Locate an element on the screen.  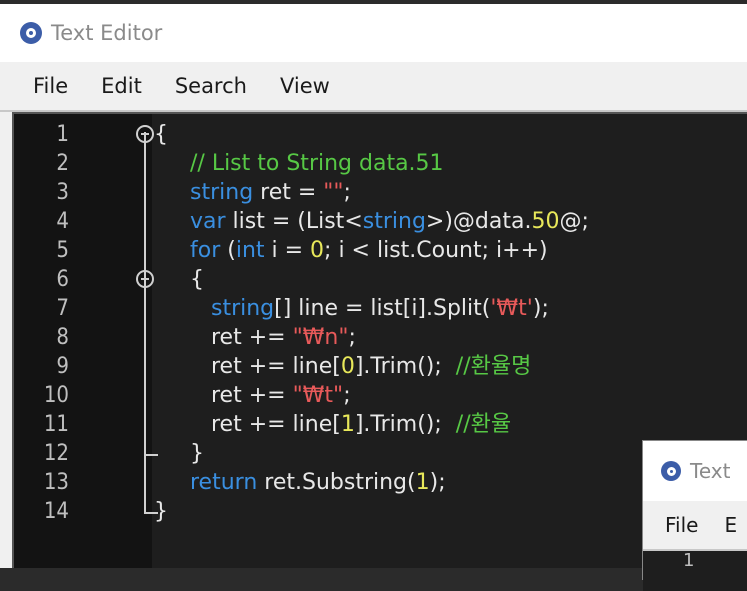
line-number: 3 is located at coordinates (62, 192).